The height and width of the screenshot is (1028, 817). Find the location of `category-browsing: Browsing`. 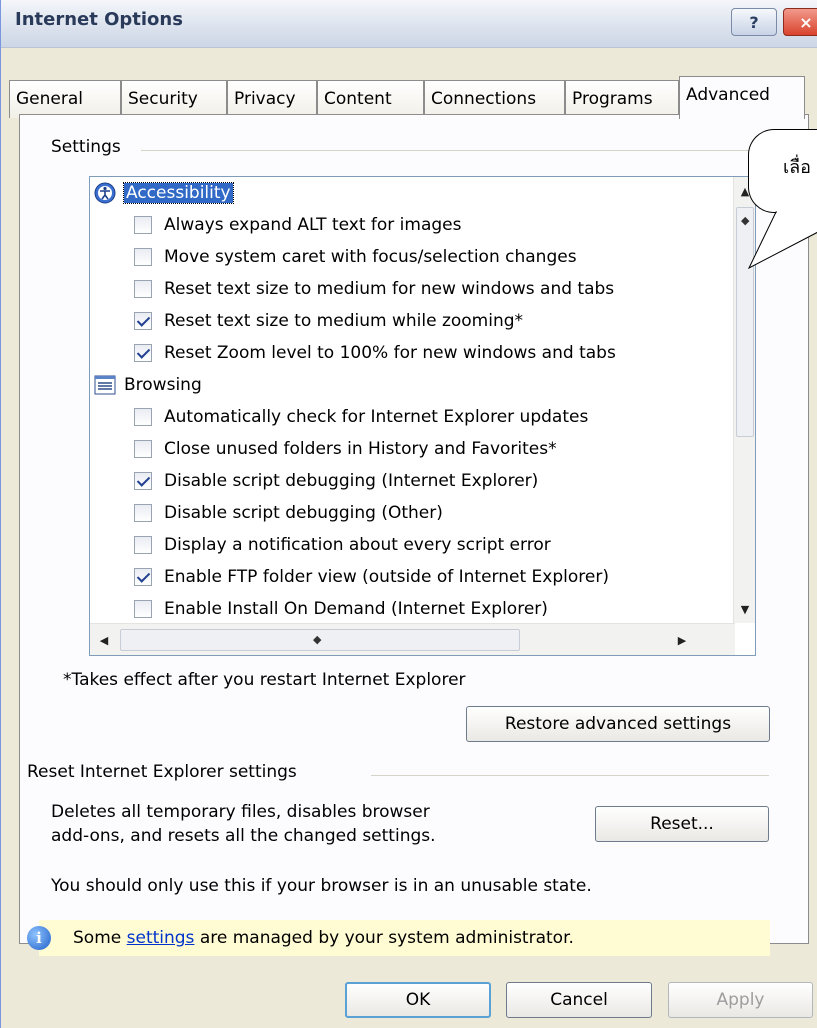

category-browsing: Browsing is located at coordinates (148, 385).